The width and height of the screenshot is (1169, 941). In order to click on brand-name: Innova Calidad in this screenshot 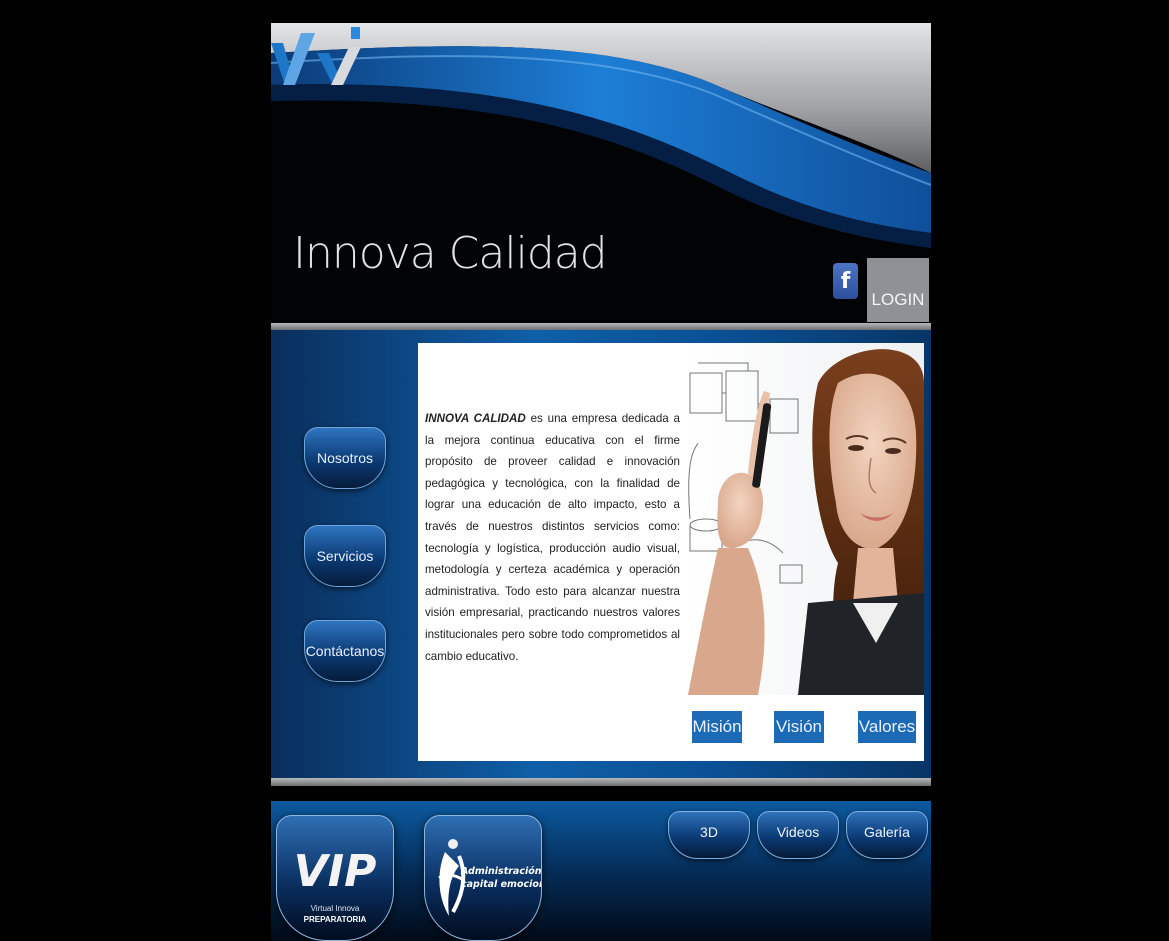, I will do `click(450, 253)`.